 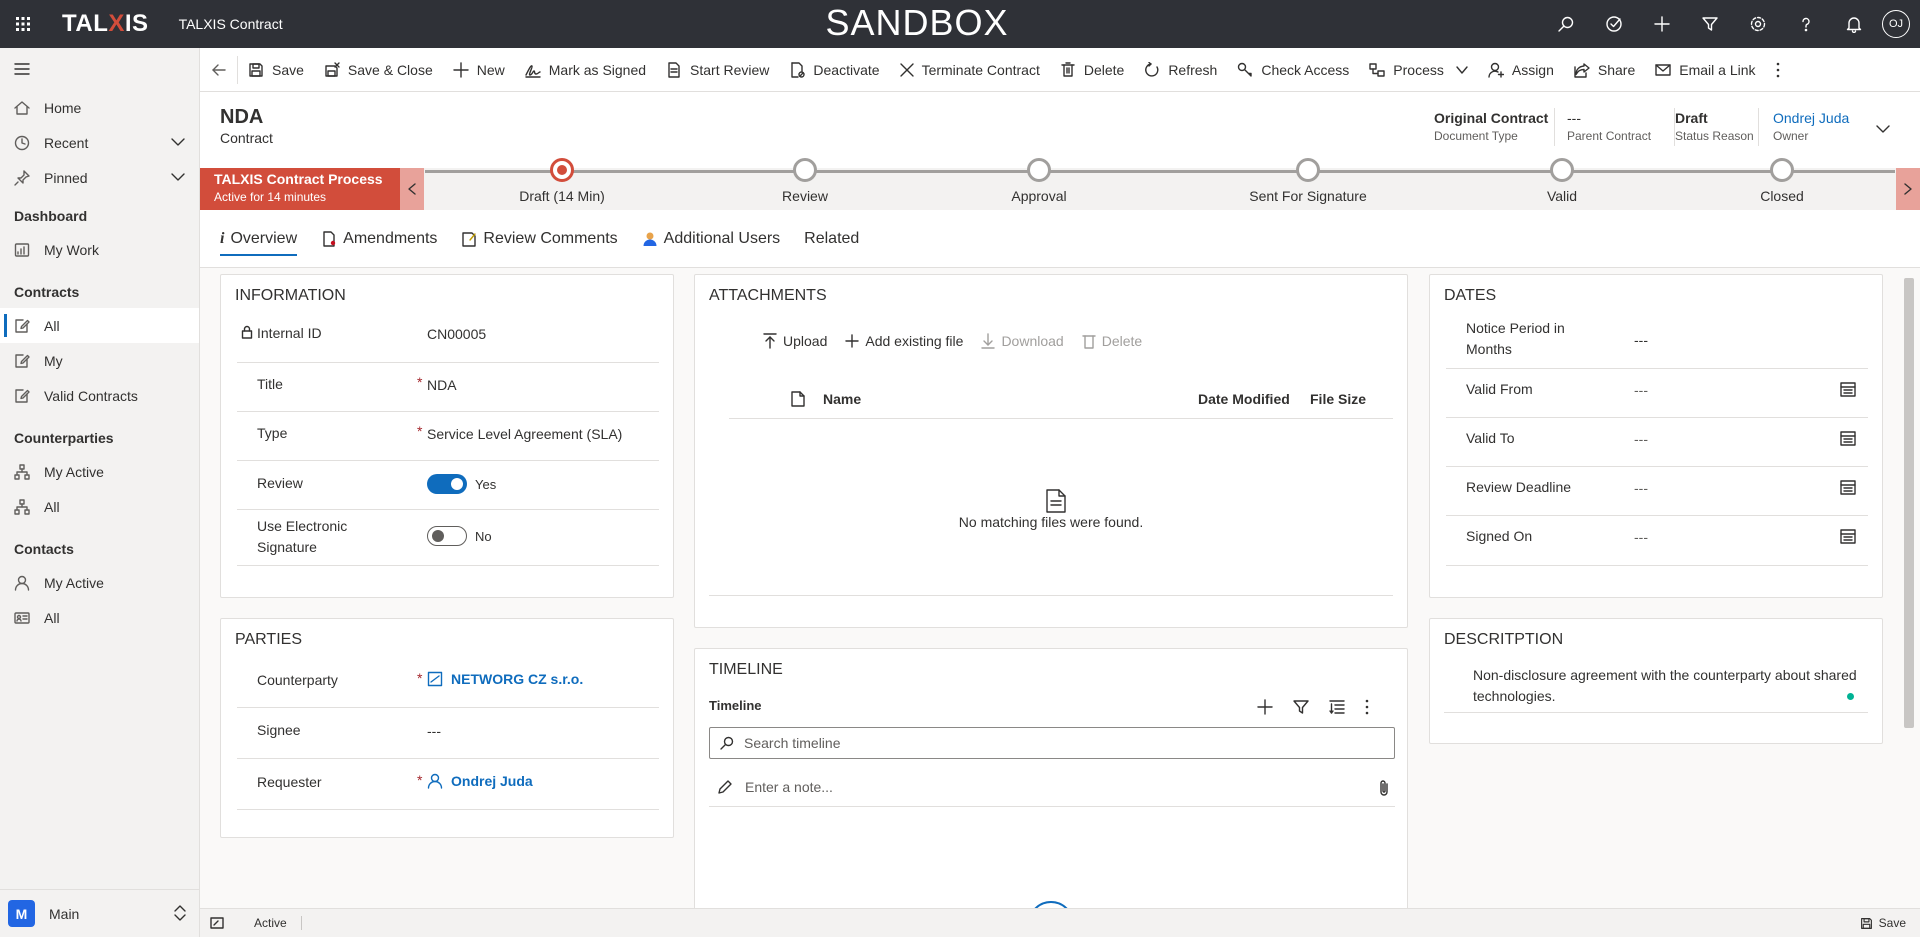 I want to click on bpf-stage-valid: Valid, so click(x=1562, y=181).